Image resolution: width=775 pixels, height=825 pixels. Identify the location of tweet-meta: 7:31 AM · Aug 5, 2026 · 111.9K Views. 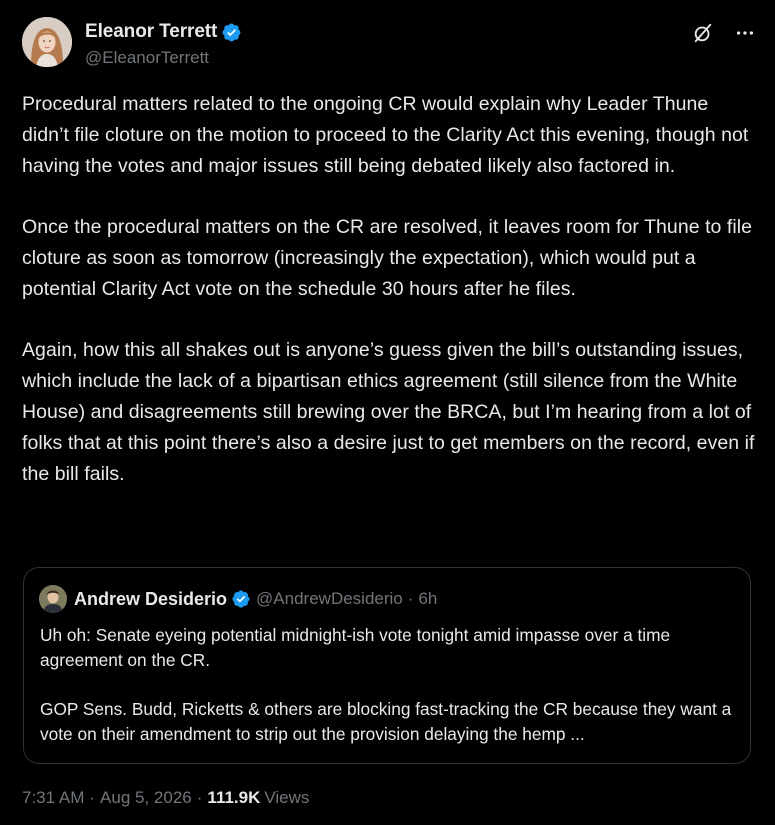
(165, 798).